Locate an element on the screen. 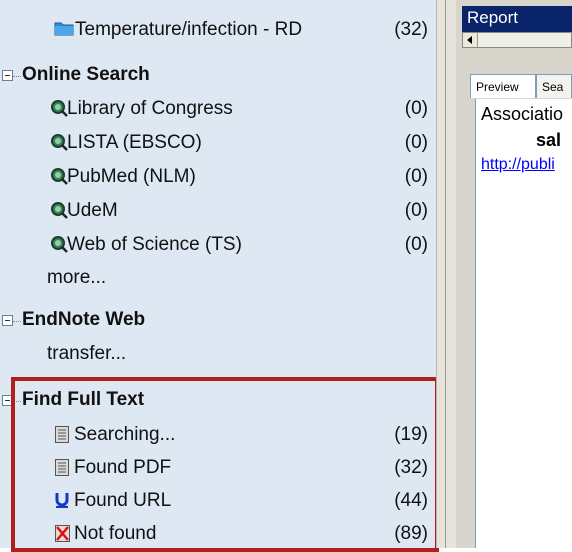 Image resolution: width=572 pixels, height=552 pixels. pane-splitter is located at coordinates (446, 274).